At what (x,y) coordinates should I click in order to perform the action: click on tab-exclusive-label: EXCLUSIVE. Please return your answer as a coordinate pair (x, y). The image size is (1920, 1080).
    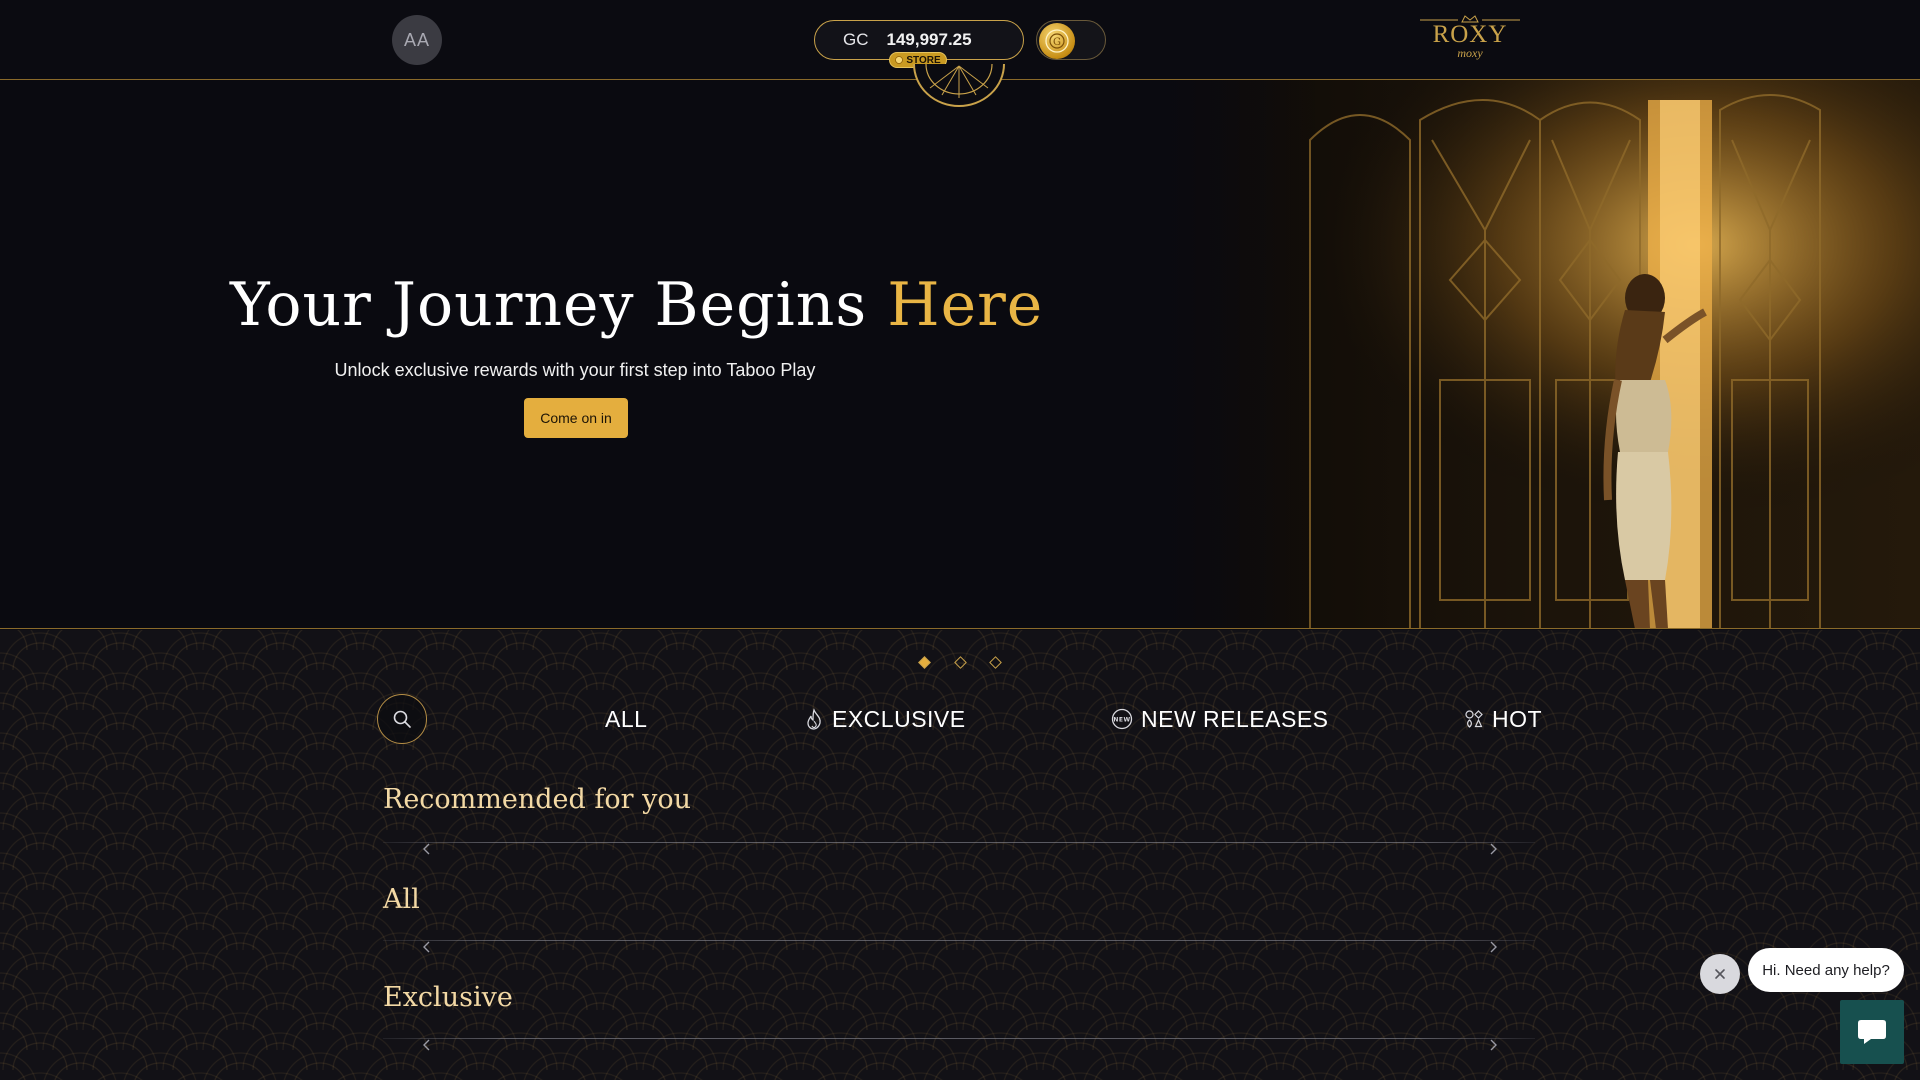
    Looking at the image, I should click on (899, 718).